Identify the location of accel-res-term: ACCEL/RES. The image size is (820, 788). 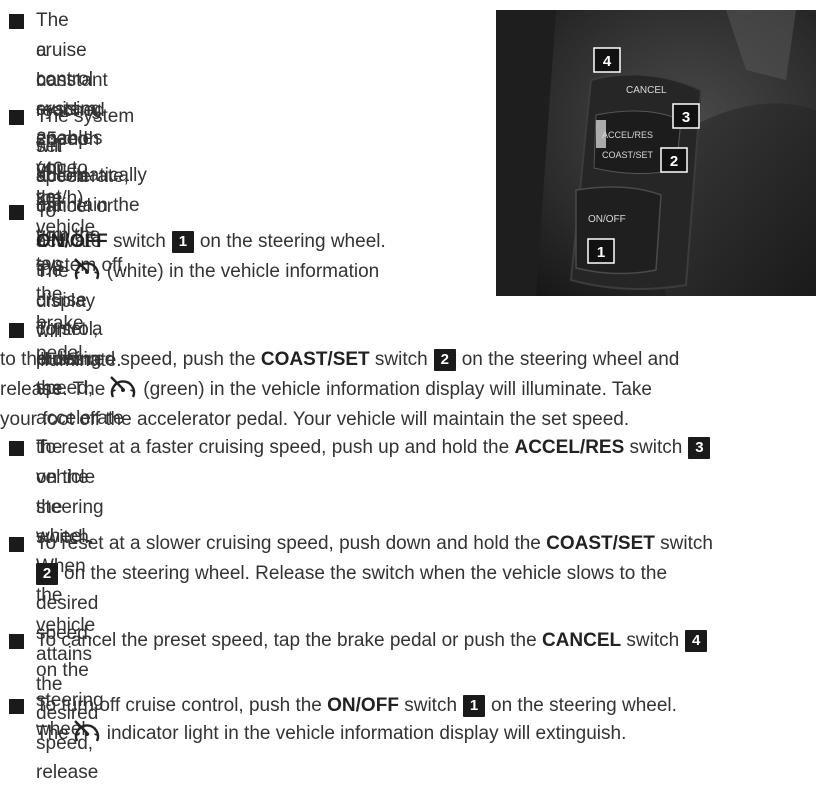
(569, 447).